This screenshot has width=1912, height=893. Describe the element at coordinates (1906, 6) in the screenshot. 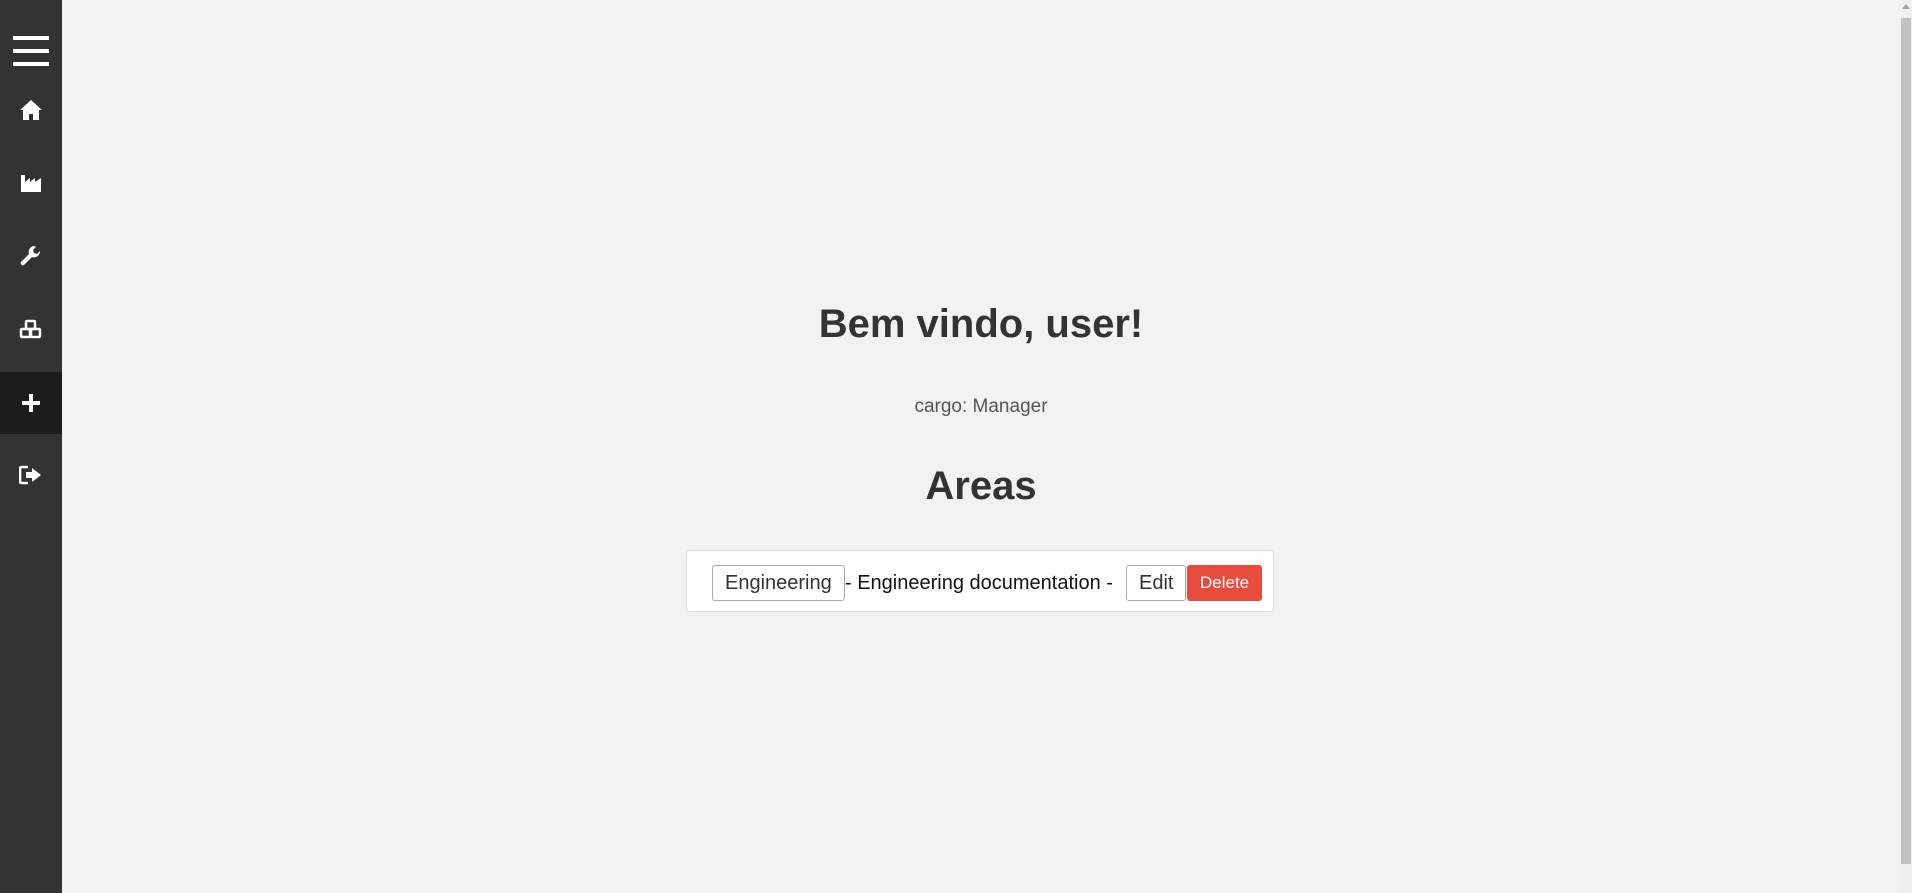

I see `scroll-up-arrow-icon` at that location.